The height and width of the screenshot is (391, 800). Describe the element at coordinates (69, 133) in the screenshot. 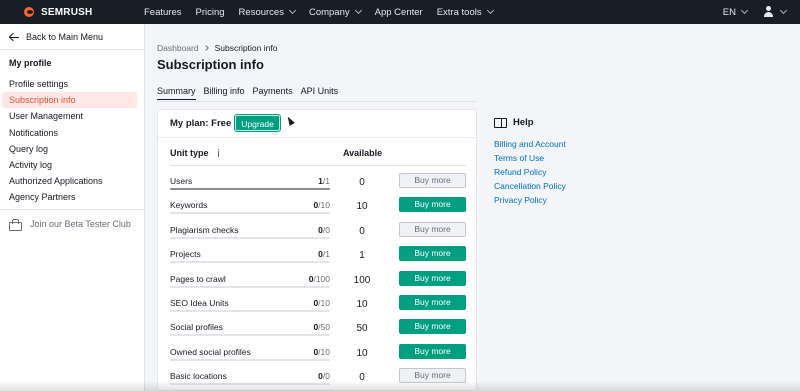

I see `sidebar-item-notifications: Notifications` at that location.